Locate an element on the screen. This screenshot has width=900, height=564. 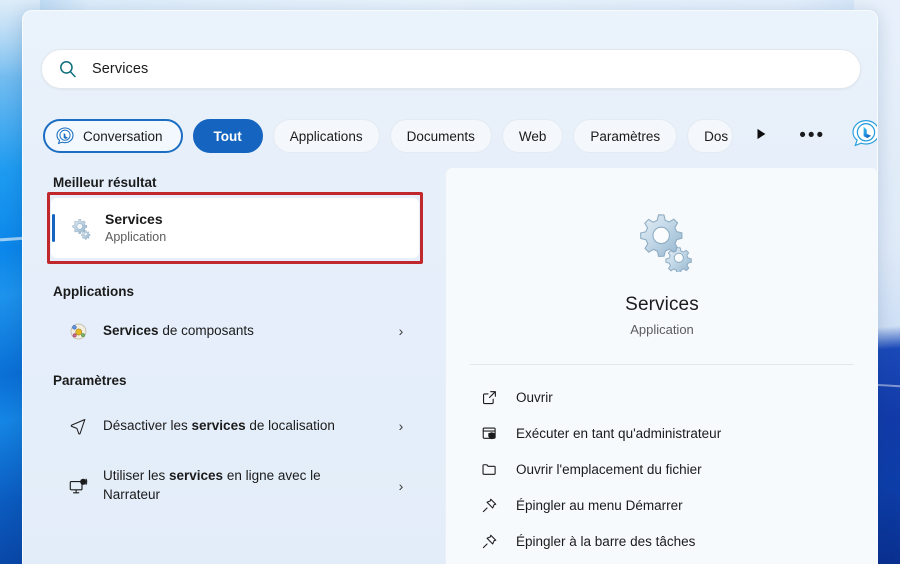
tab-parametres: Paramètres is located at coordinates (625, 136).